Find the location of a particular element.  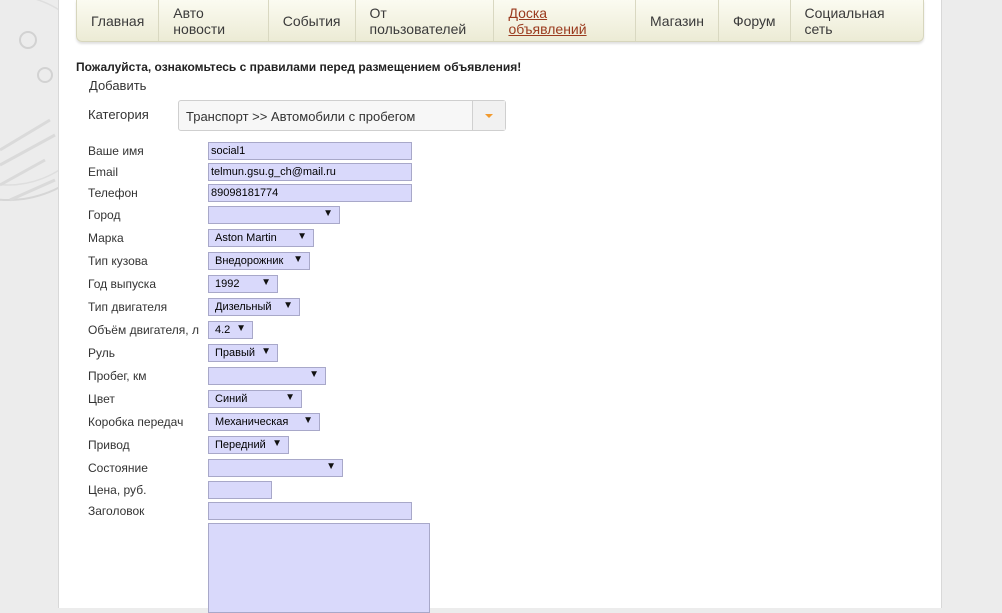

drive-select: Передний ▼ is located at coordinates (248, 445).